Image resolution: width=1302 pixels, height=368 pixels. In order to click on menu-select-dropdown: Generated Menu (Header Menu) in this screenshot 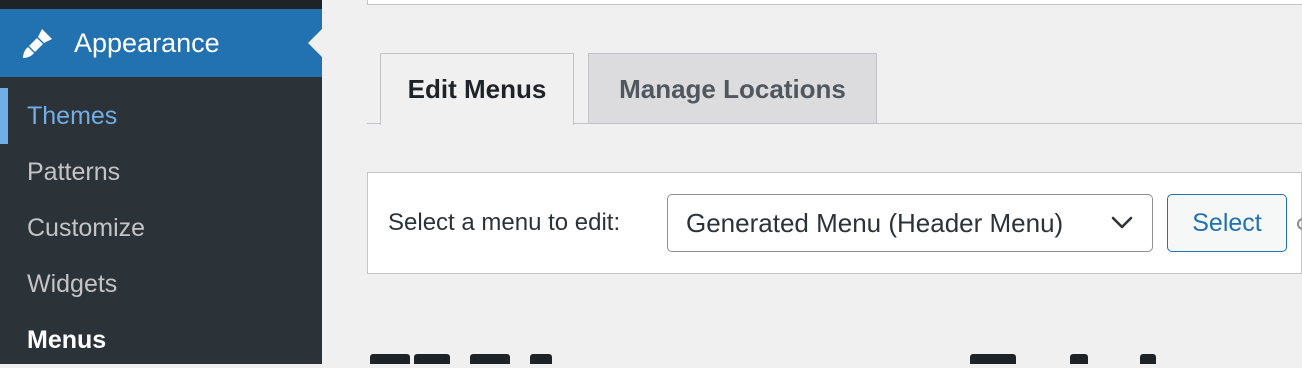, I will do `click(910, 223)`.